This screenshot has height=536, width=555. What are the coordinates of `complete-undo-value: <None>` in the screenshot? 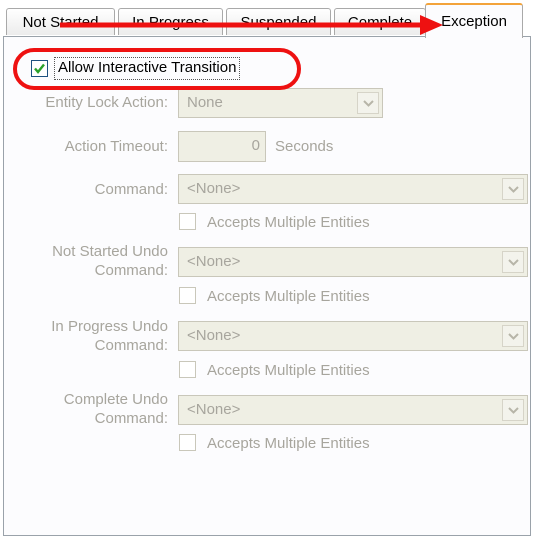 It's located at (214, 409).